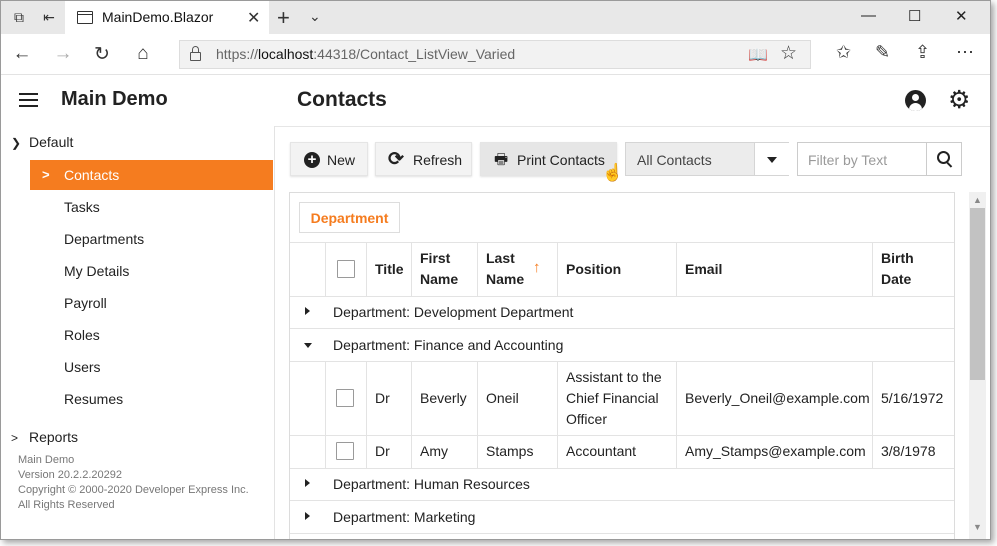  What do you see at coordinates (253, 18) in the screenshot?
I see `tab-close-icon: ✕` at bounding box center [253, 18].